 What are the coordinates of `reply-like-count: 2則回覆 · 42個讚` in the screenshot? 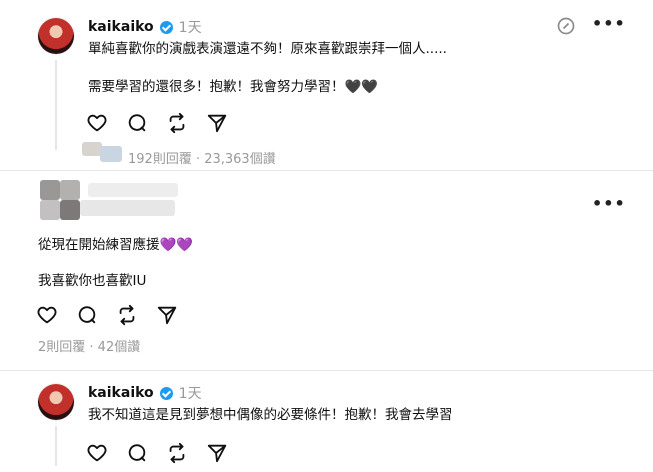 It's located at (89, 345).